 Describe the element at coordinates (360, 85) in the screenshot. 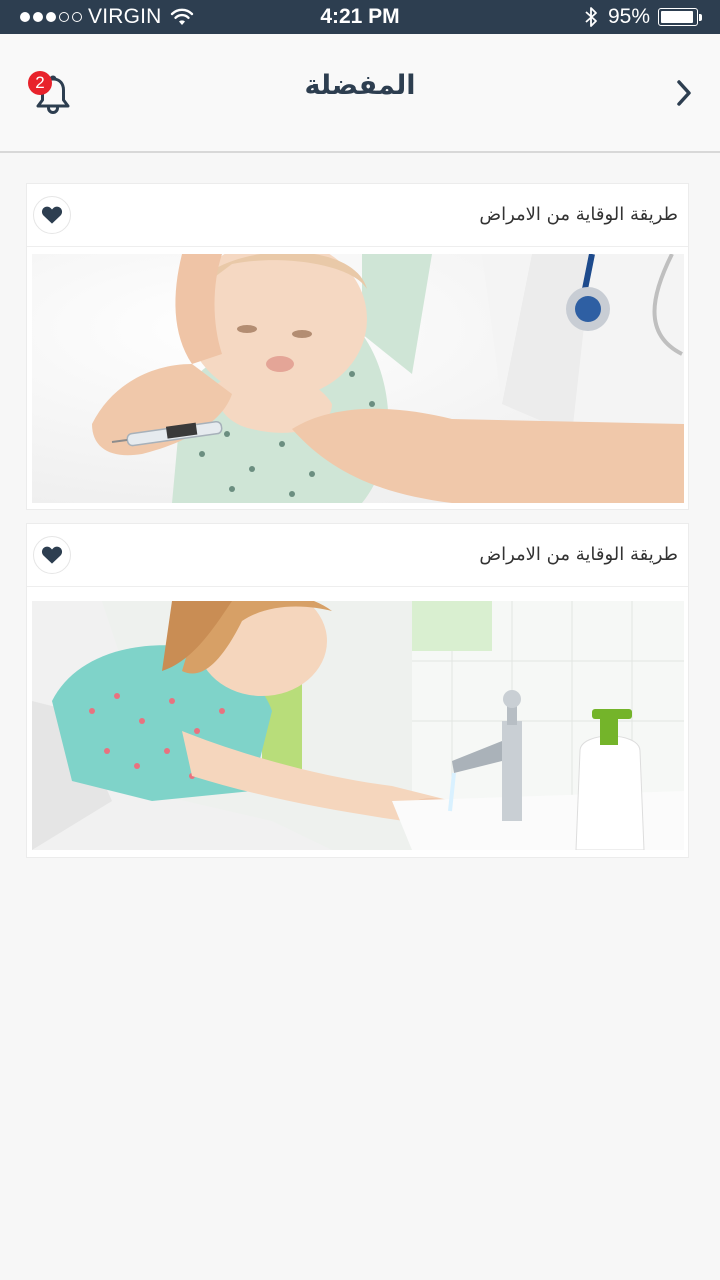

I see `page-title: المفضلة` at that location.